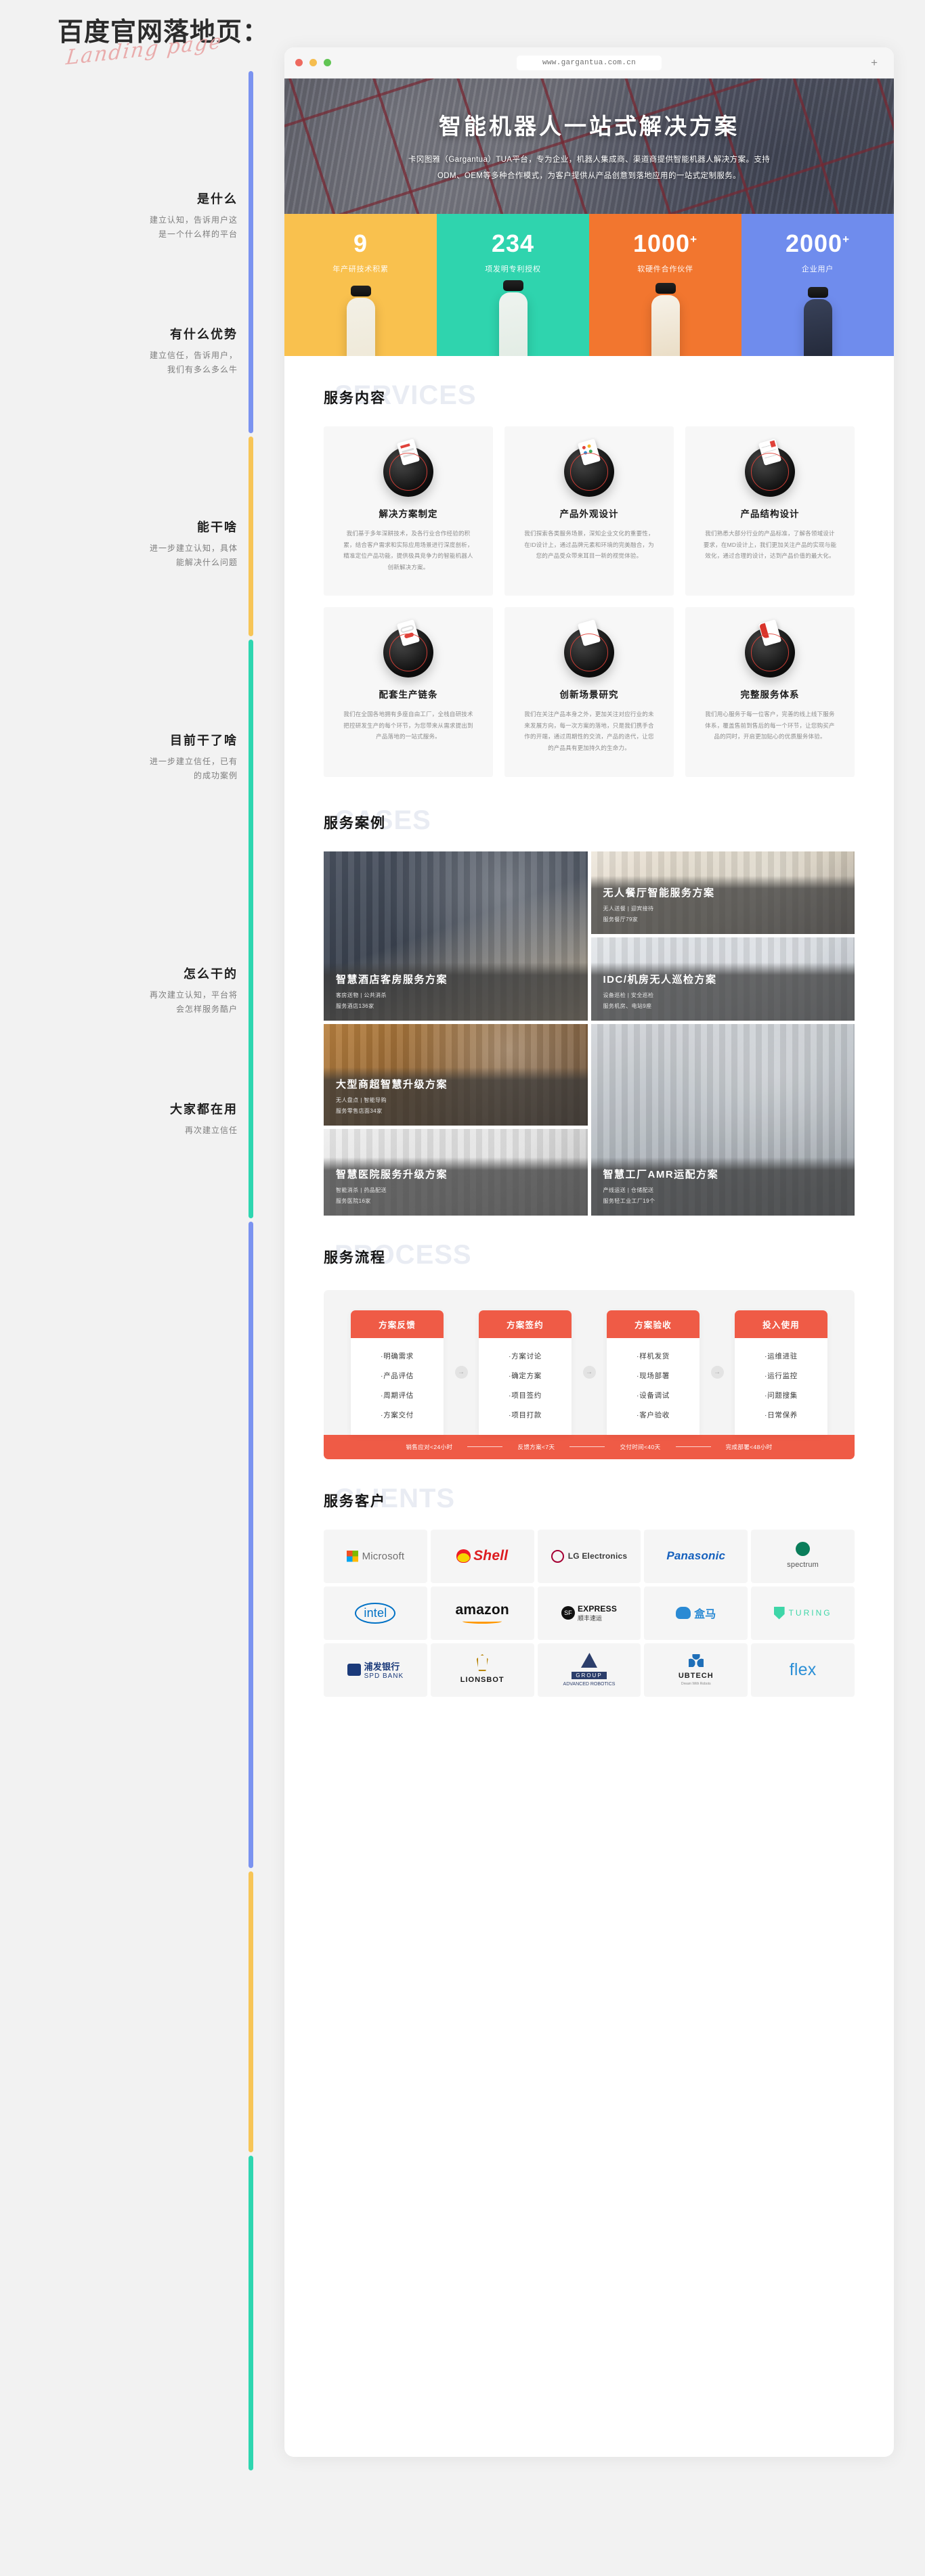  Describe the element at coordinates (817, 269) in the screenshot. I see `stat-label: 企业用户` at that location.